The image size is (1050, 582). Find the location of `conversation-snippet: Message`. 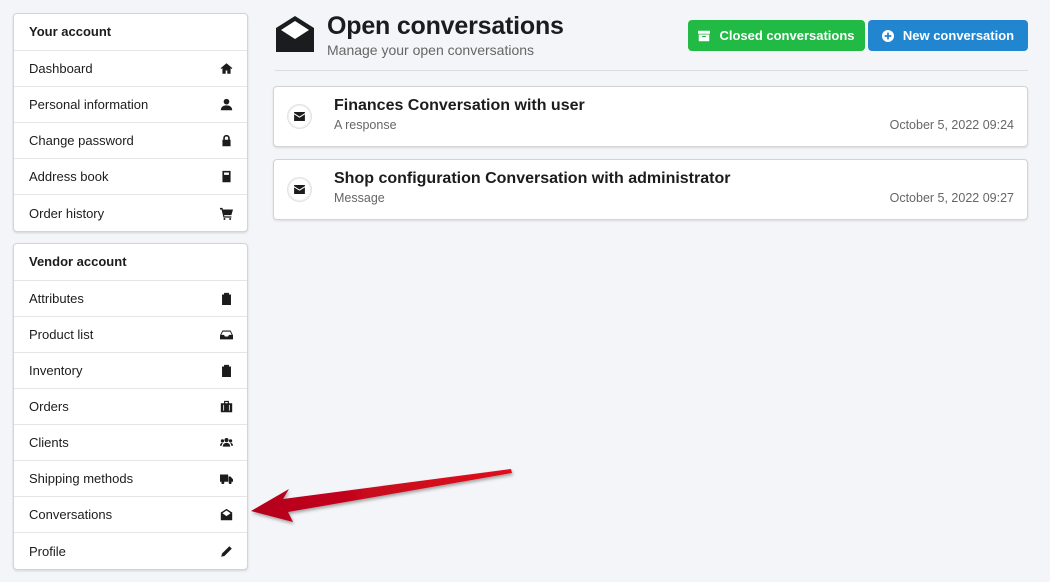

conversation-snippet: Message is located at coordinates (359, 198).